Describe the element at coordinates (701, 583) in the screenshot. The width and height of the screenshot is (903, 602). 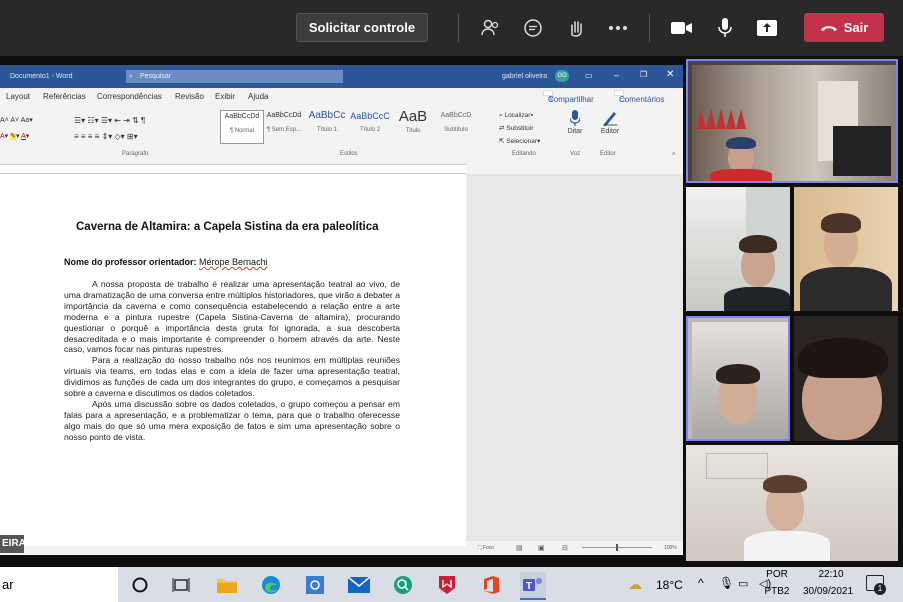
I see `chevron-up-icon: ^` at that location.